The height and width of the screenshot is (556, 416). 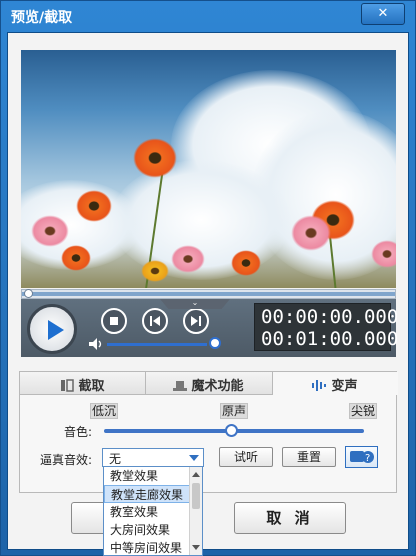 I want to click on help-button: ?, so click(x=361, y=457).